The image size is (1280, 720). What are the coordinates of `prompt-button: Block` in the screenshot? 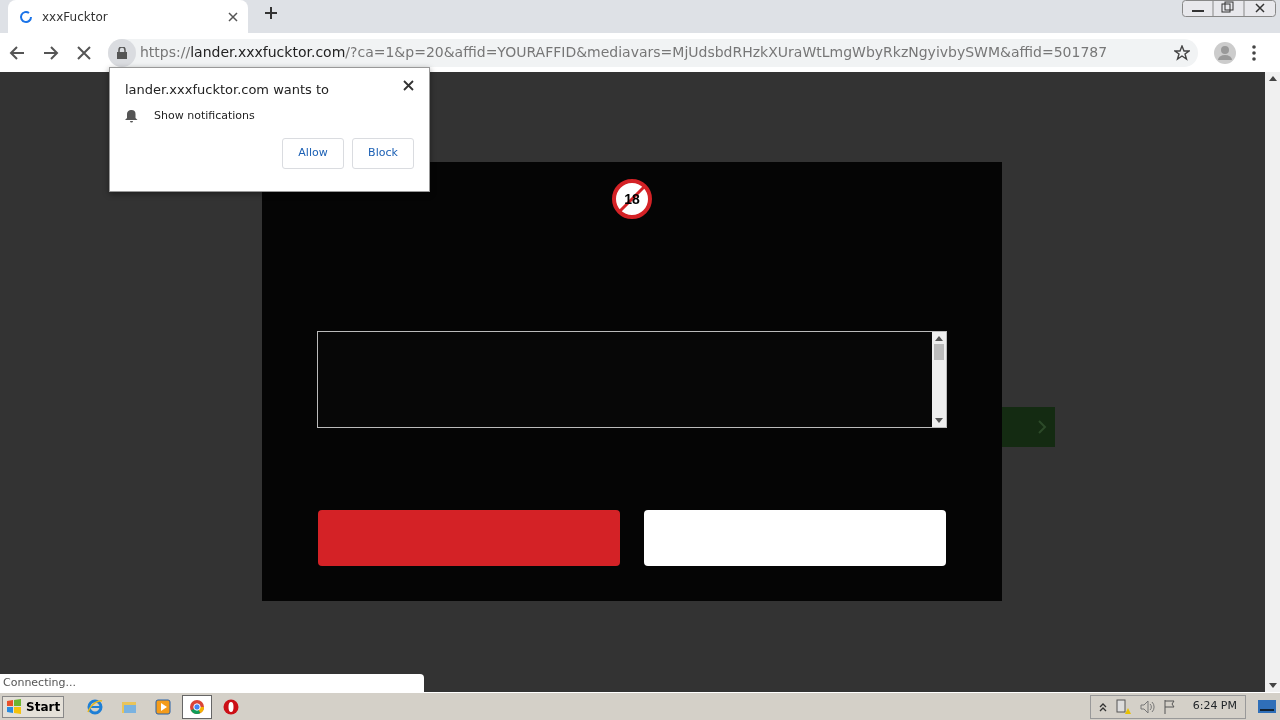 It's located at (383, 153).